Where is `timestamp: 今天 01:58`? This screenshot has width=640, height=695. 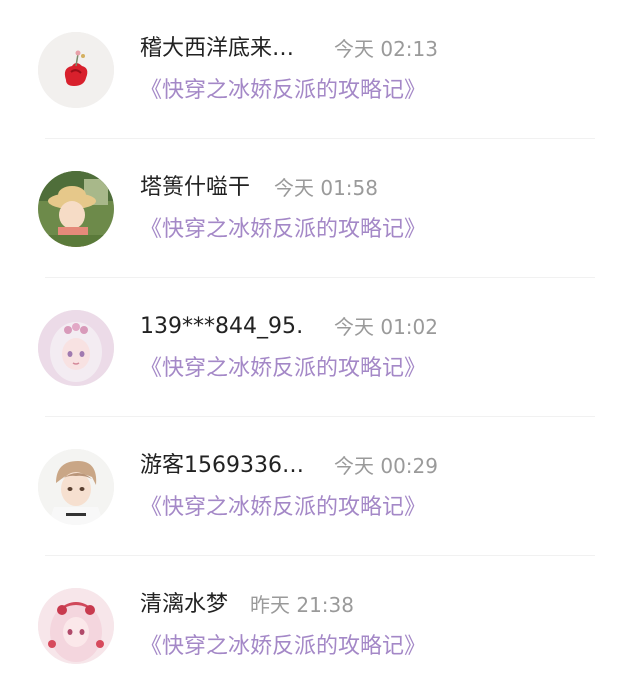
timestamp: 今天 01:58 is located at coordinates (326, 188).